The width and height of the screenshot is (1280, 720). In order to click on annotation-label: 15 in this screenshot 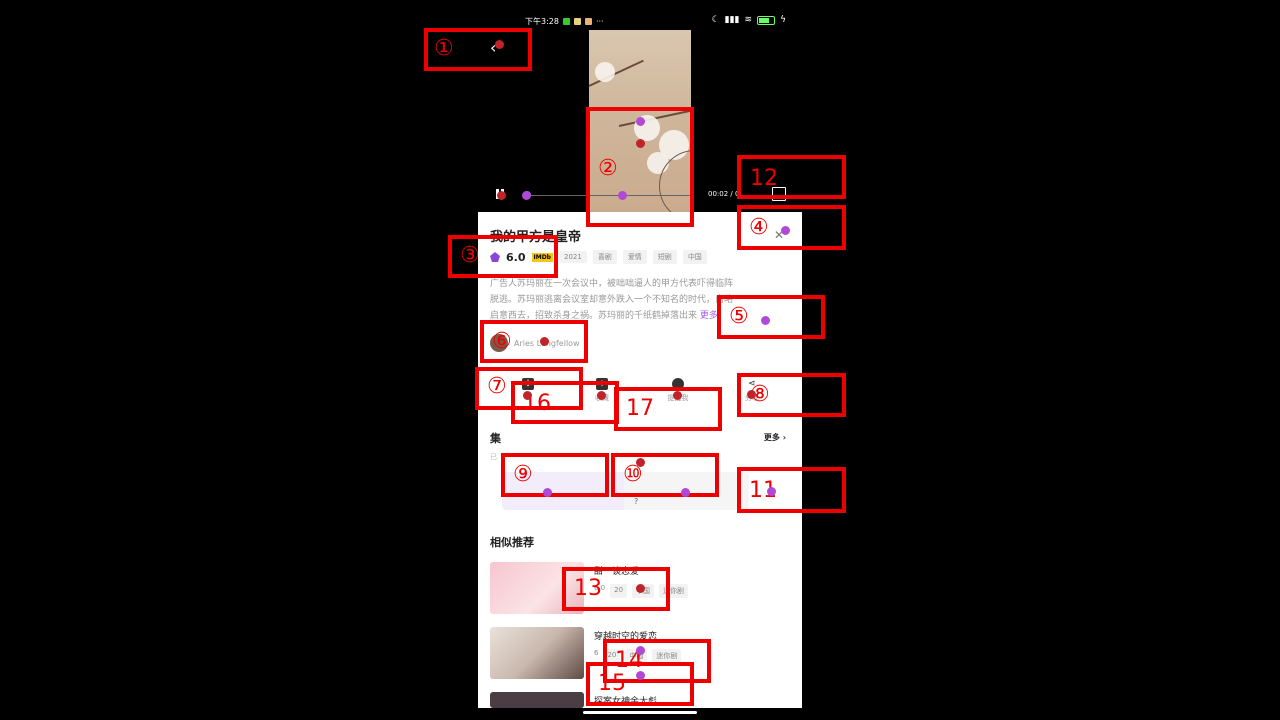, I will do `click(612, 683)`.